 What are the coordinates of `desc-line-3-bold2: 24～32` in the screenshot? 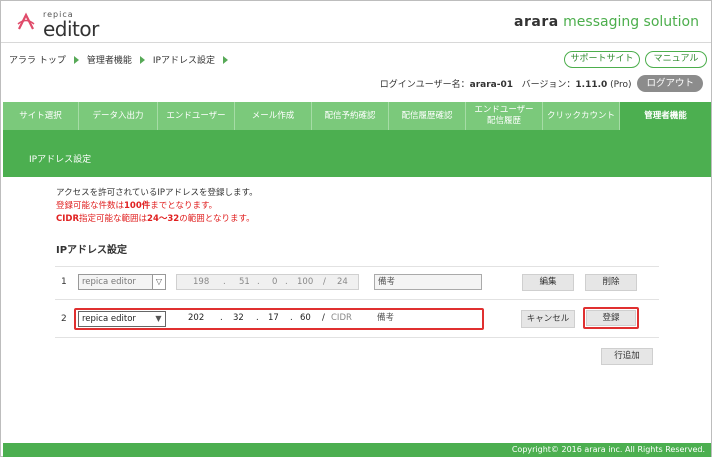 It's located at (163, 219).